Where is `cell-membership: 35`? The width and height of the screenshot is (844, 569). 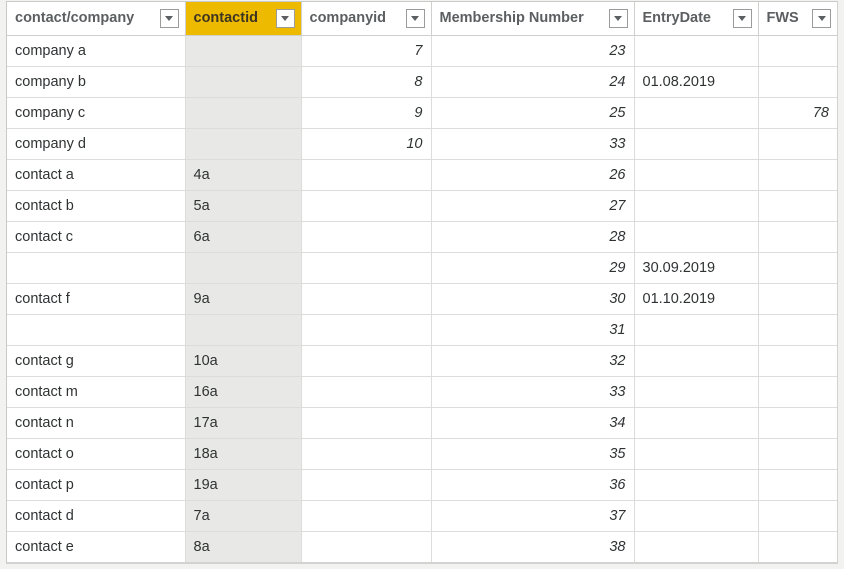
cell-membership: 35 is located at coordinates (533, 454).